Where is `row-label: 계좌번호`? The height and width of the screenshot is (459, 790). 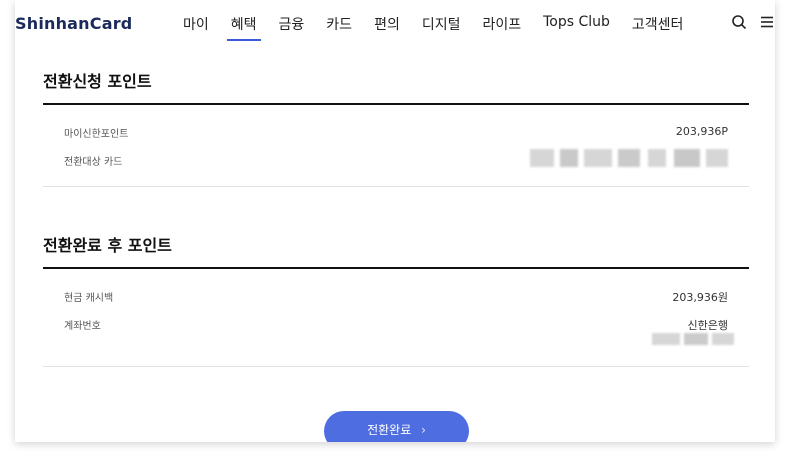
row-label: 계좌번호 is located at coordinates (82, 326).